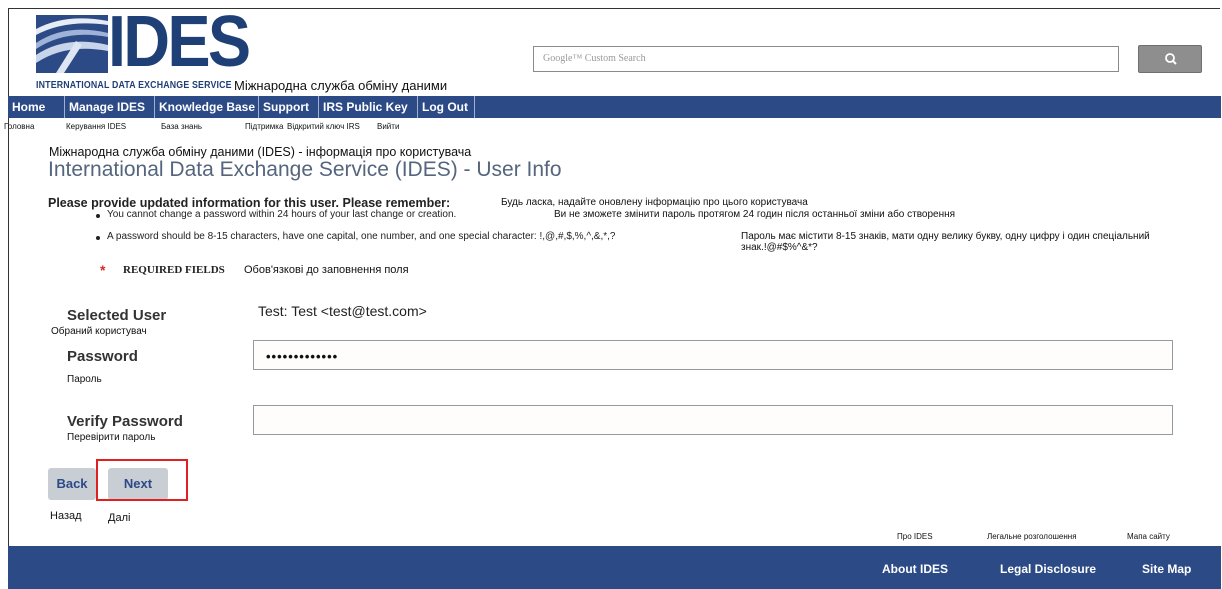 Image resolution: width=1222 pixels, height=589 pixels. I want to click on next-button-uk: Далі, so click(119, 518).